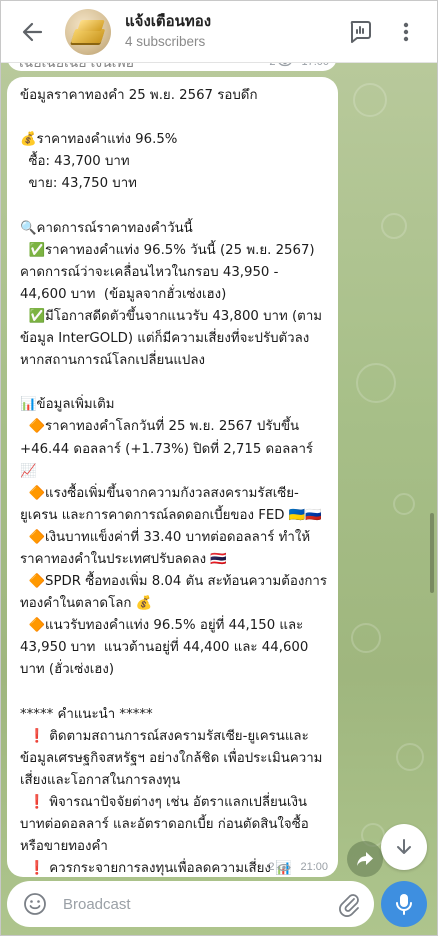 The width and height of the screenshot is (438, 936). I want to click on channel-avatar, so click(88, 32).